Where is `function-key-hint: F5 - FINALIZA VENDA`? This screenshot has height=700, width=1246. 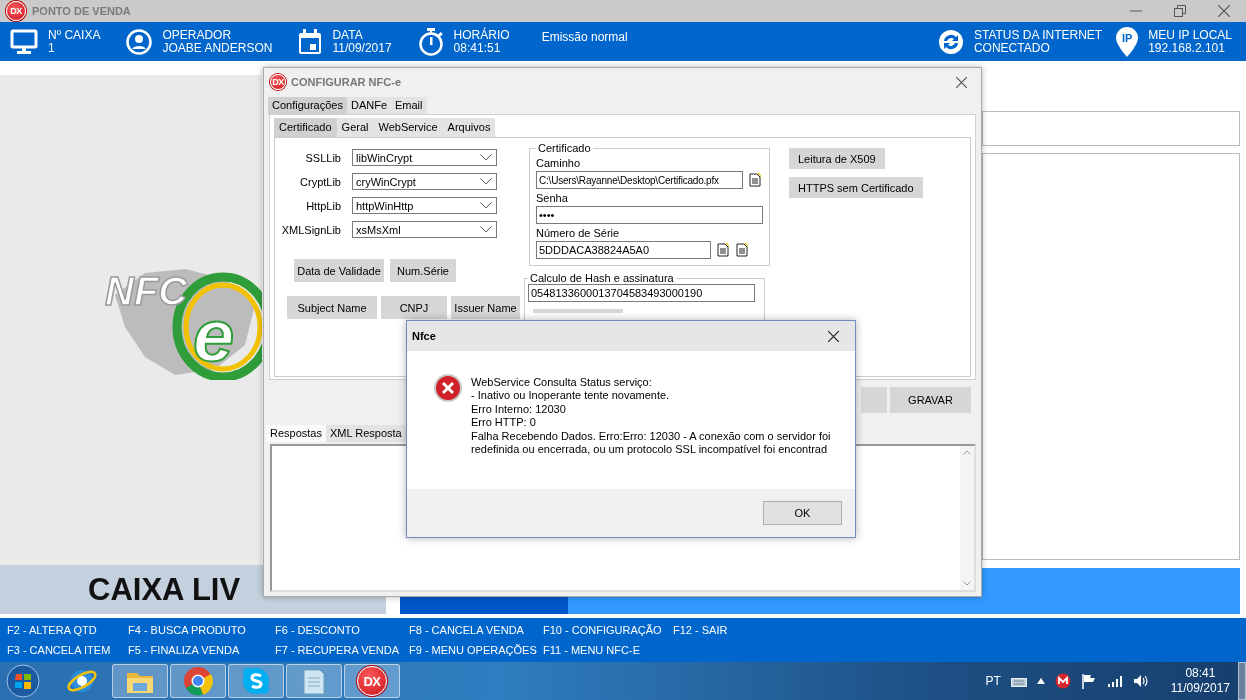
function-key-hint: F5 - FINALIZA VENDA is located at coordinates (184, 650).